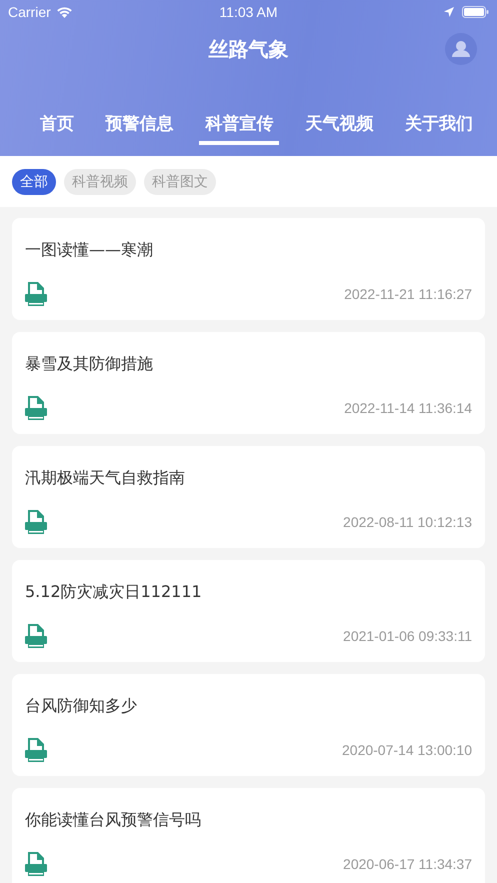 This screenshot has width=497, height=883. What do you see at coordinates (34, 181) in the screenshot?
I see `filter-chip: 全部` at bounding box center [34, 181].